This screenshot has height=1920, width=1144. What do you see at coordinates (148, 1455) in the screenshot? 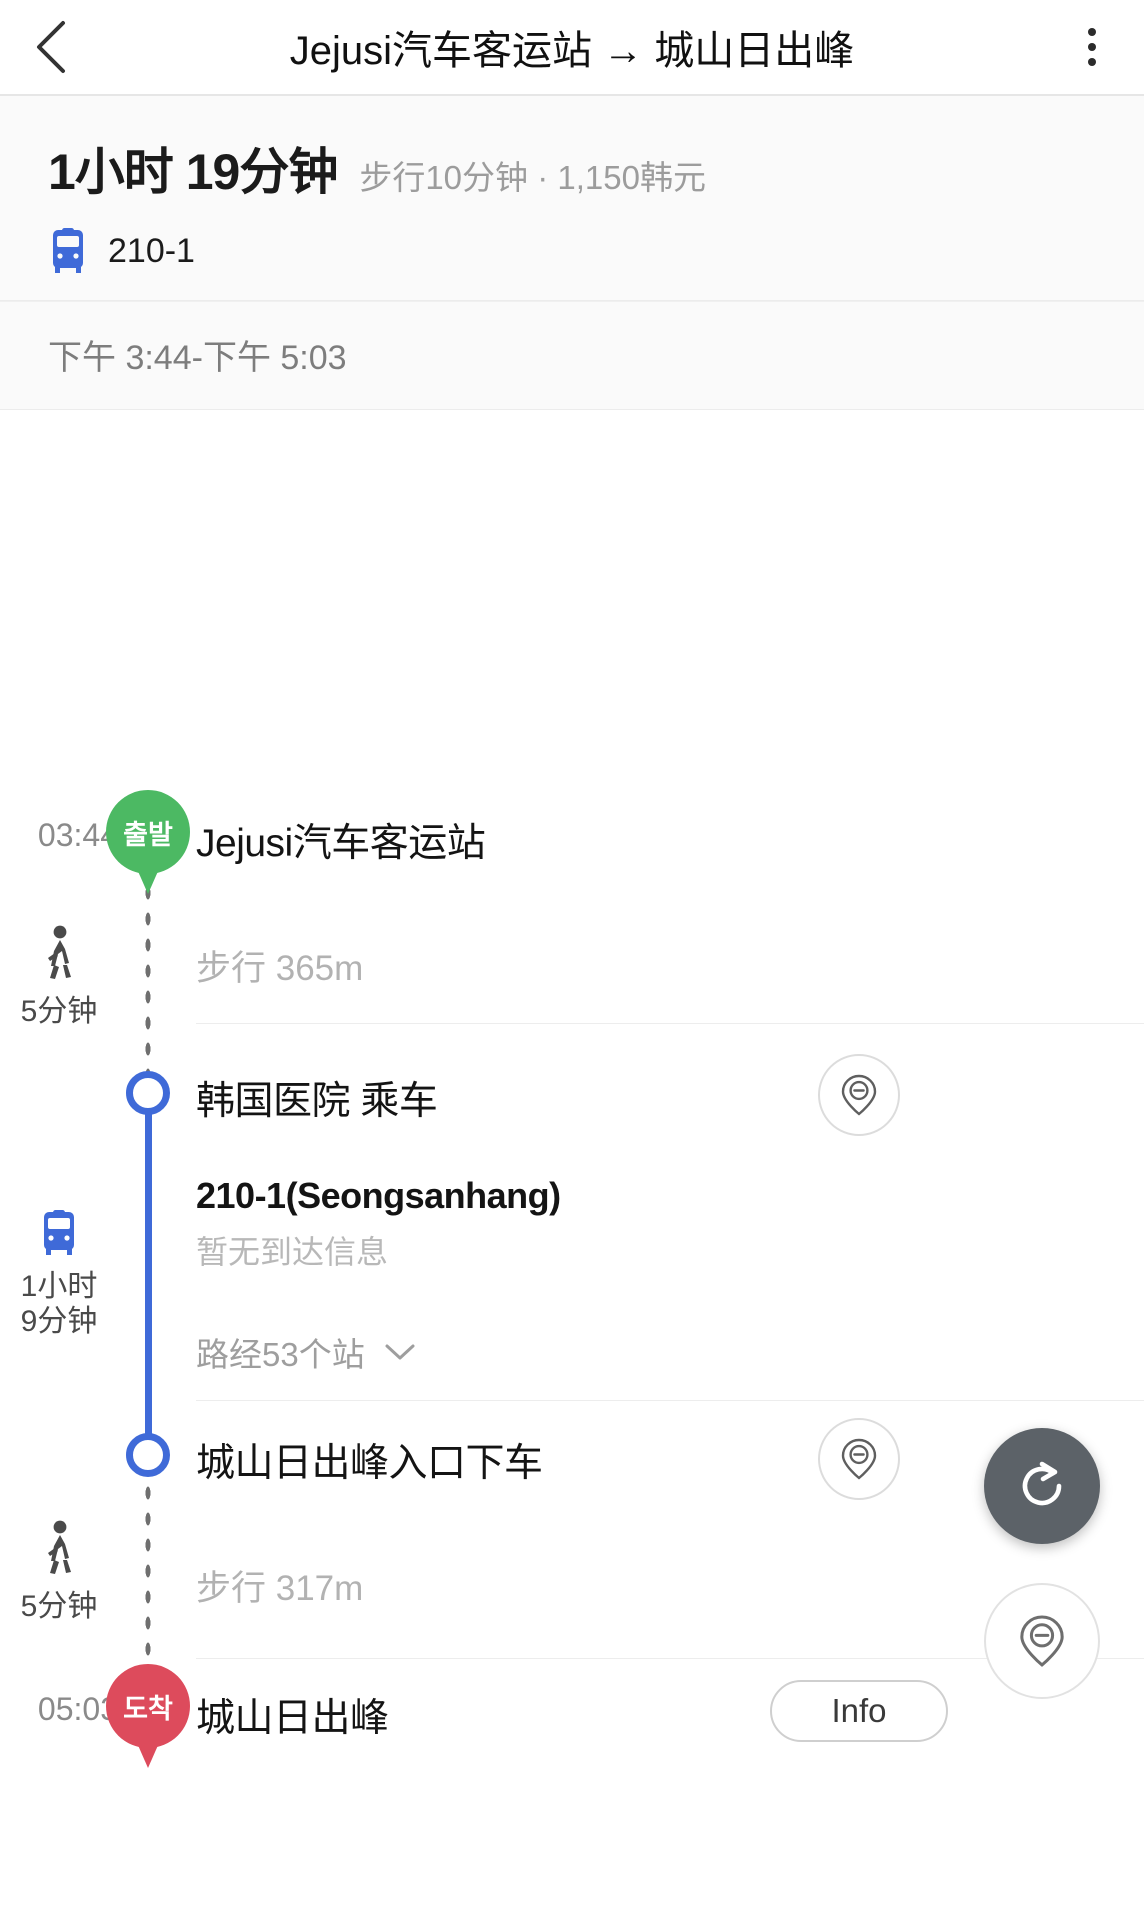
I see `alight-node` at bounding box center [148, 1455].